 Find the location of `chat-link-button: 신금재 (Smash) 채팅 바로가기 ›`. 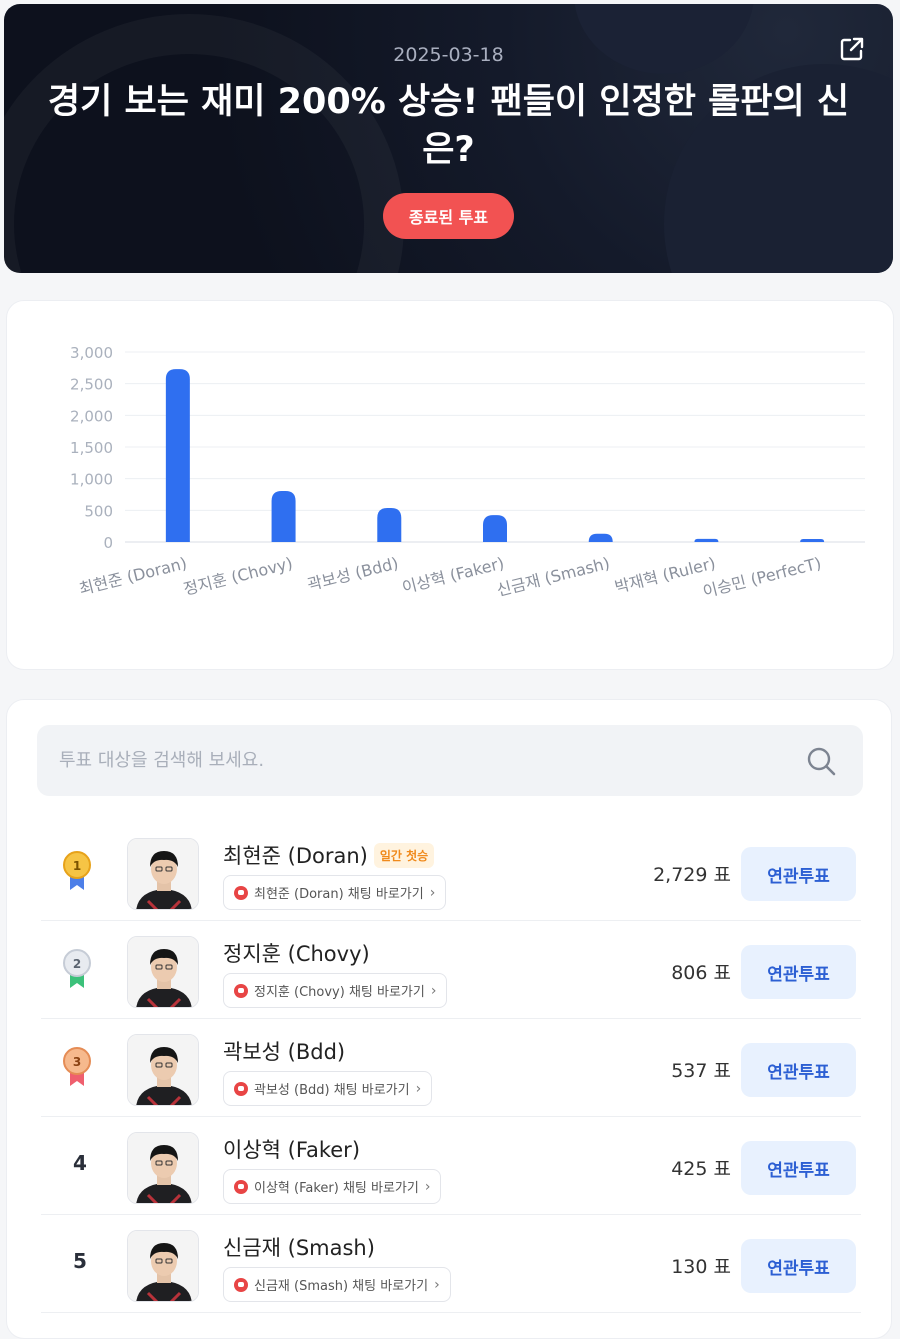

chat-link-button: 신금재 (Smash) 채팅 바로가기 › is located at coordinates (337, 1284).